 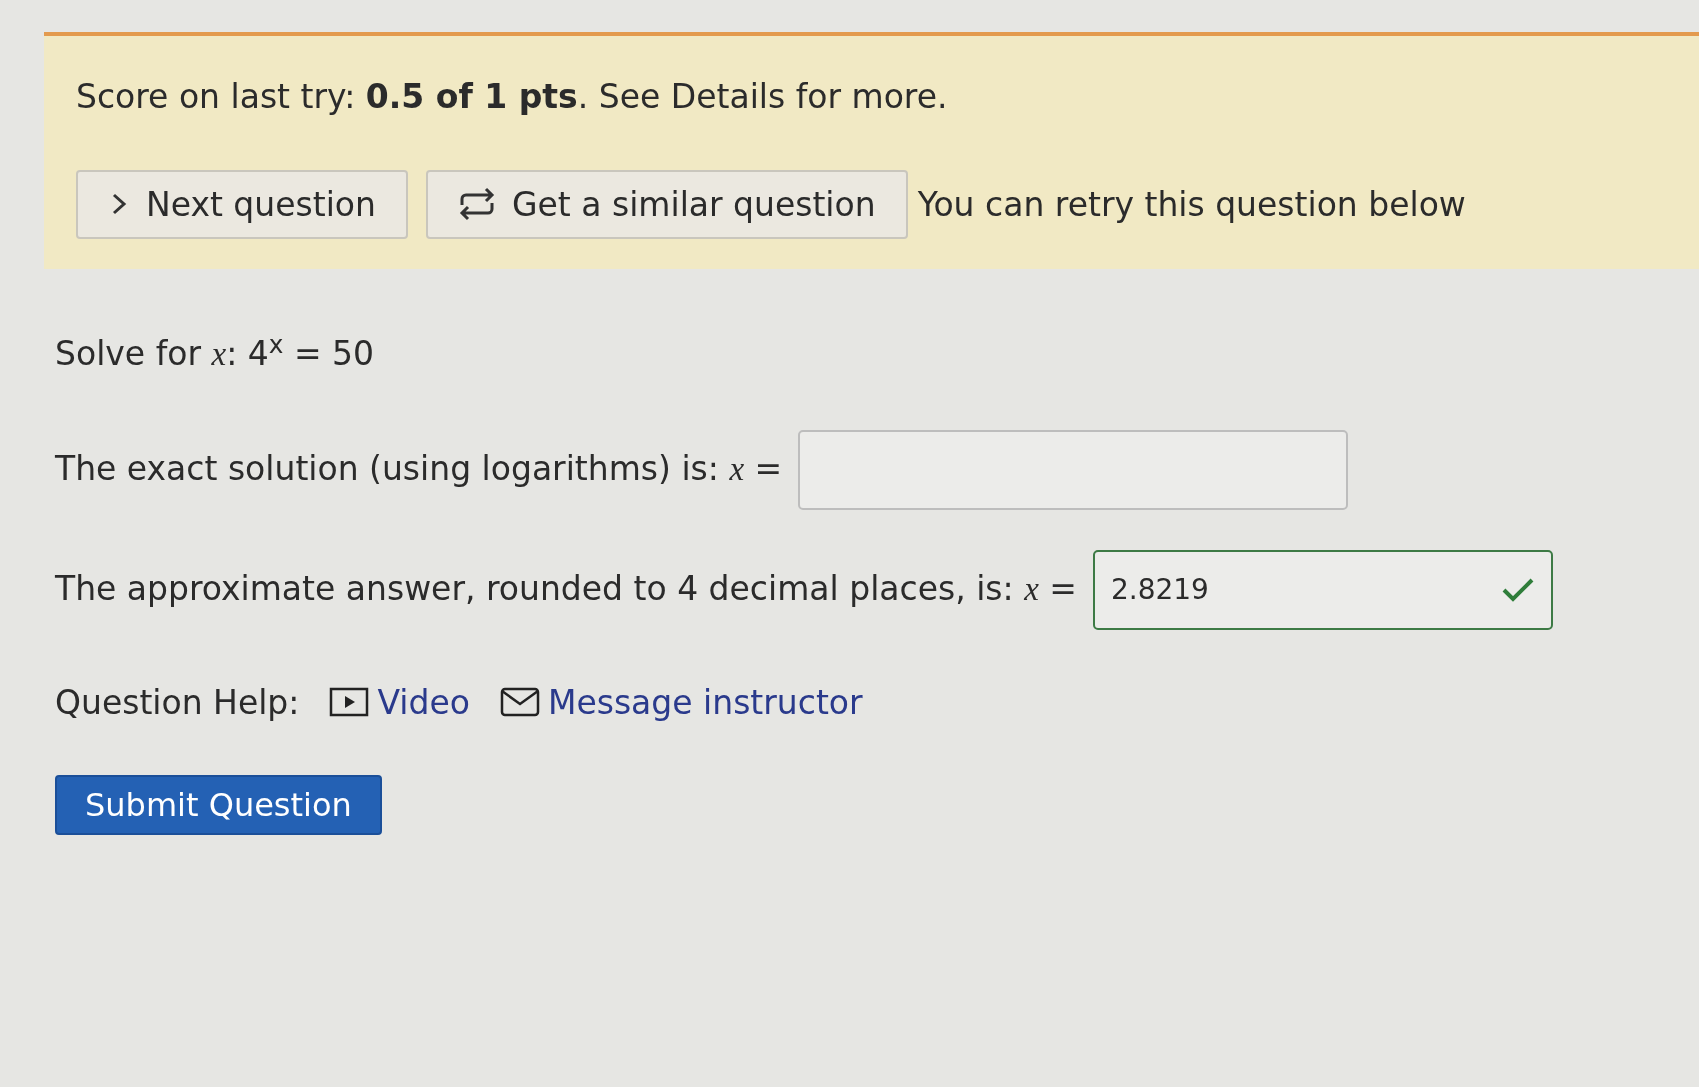 What do you see at coordinates (1191, 204) in the screenshot?
I see `retry-note: You can retry this question below` at bounding box center [1191, 204].